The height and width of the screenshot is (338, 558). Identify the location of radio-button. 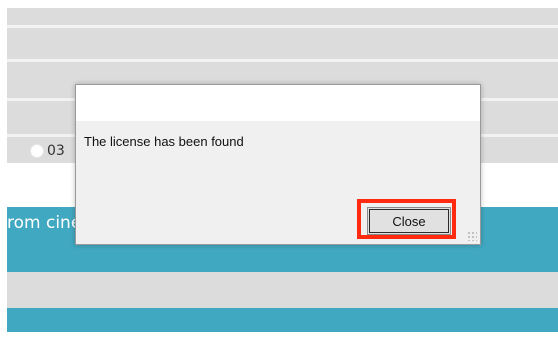
(37, 151).